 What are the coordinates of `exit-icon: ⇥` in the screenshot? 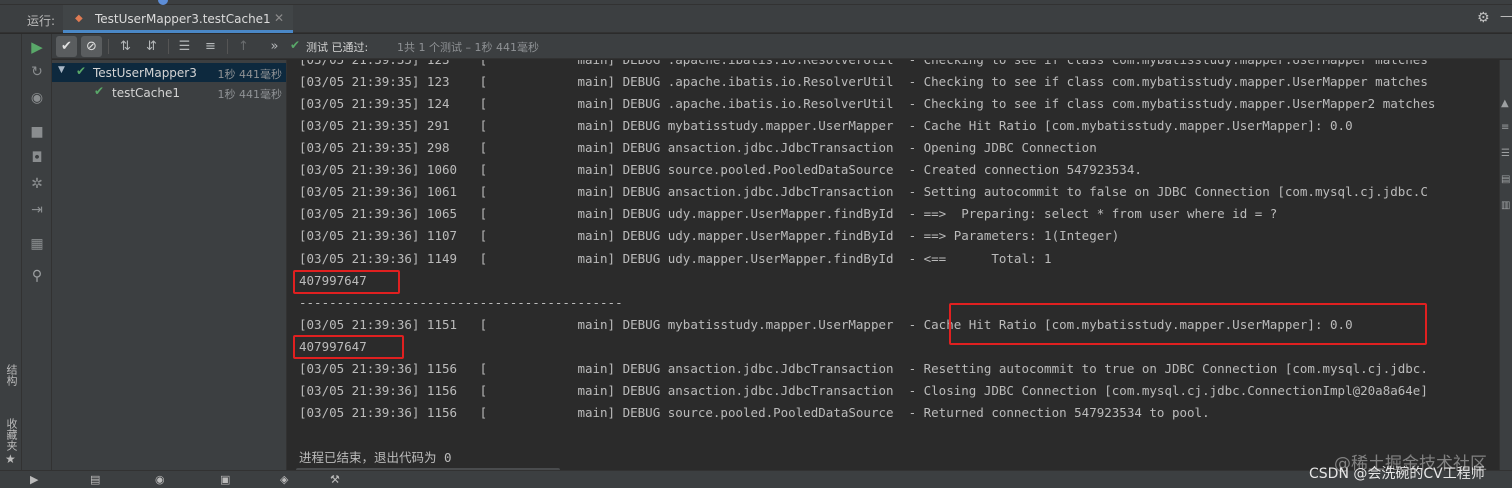 It's located at (37, 210).